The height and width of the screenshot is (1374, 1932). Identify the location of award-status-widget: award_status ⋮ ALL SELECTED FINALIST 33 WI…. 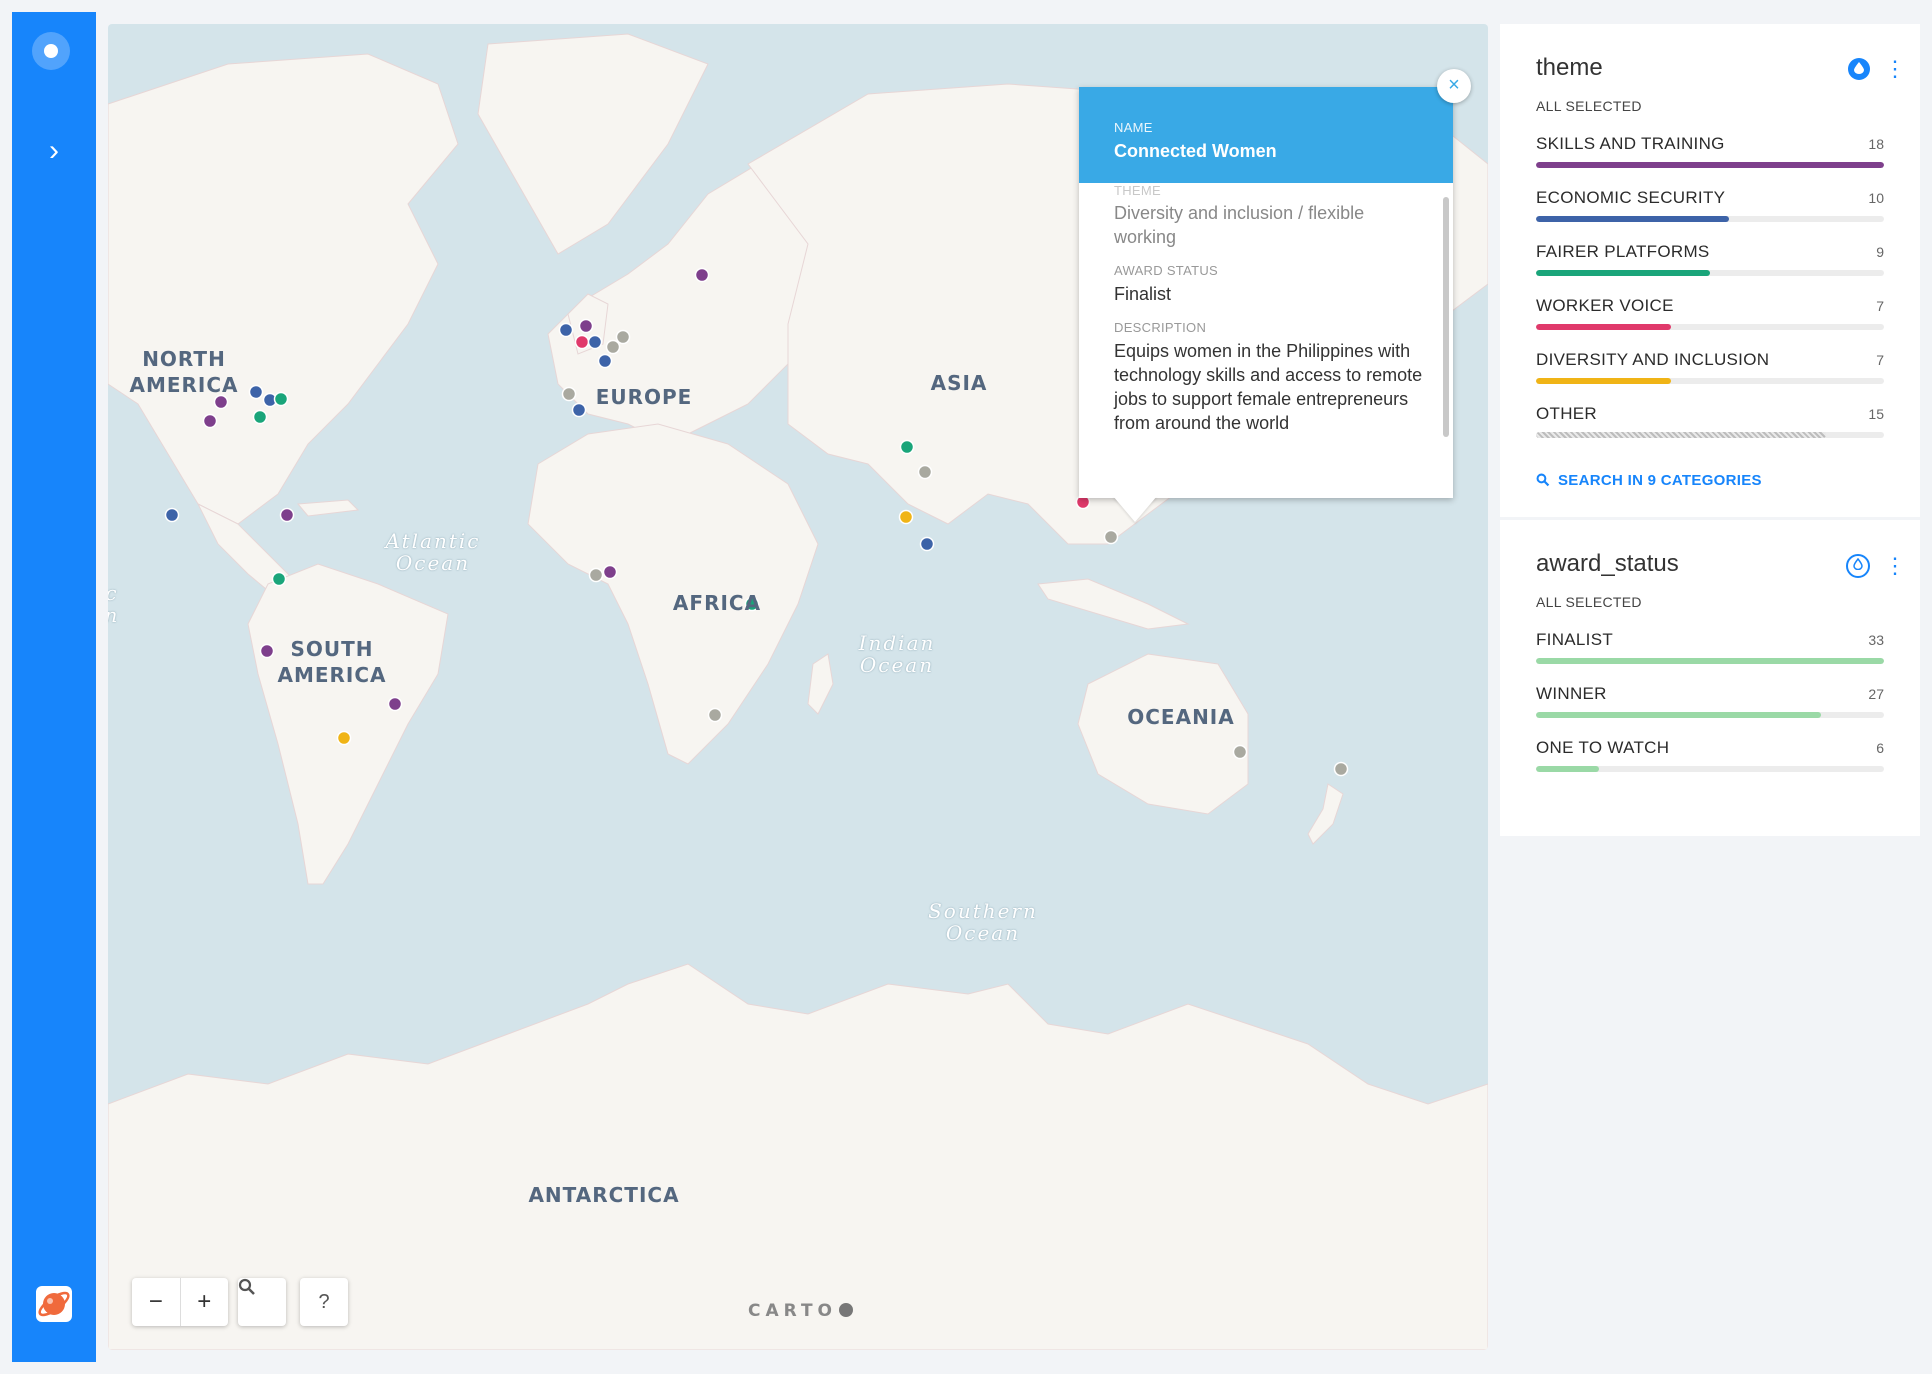
(1710, 678).